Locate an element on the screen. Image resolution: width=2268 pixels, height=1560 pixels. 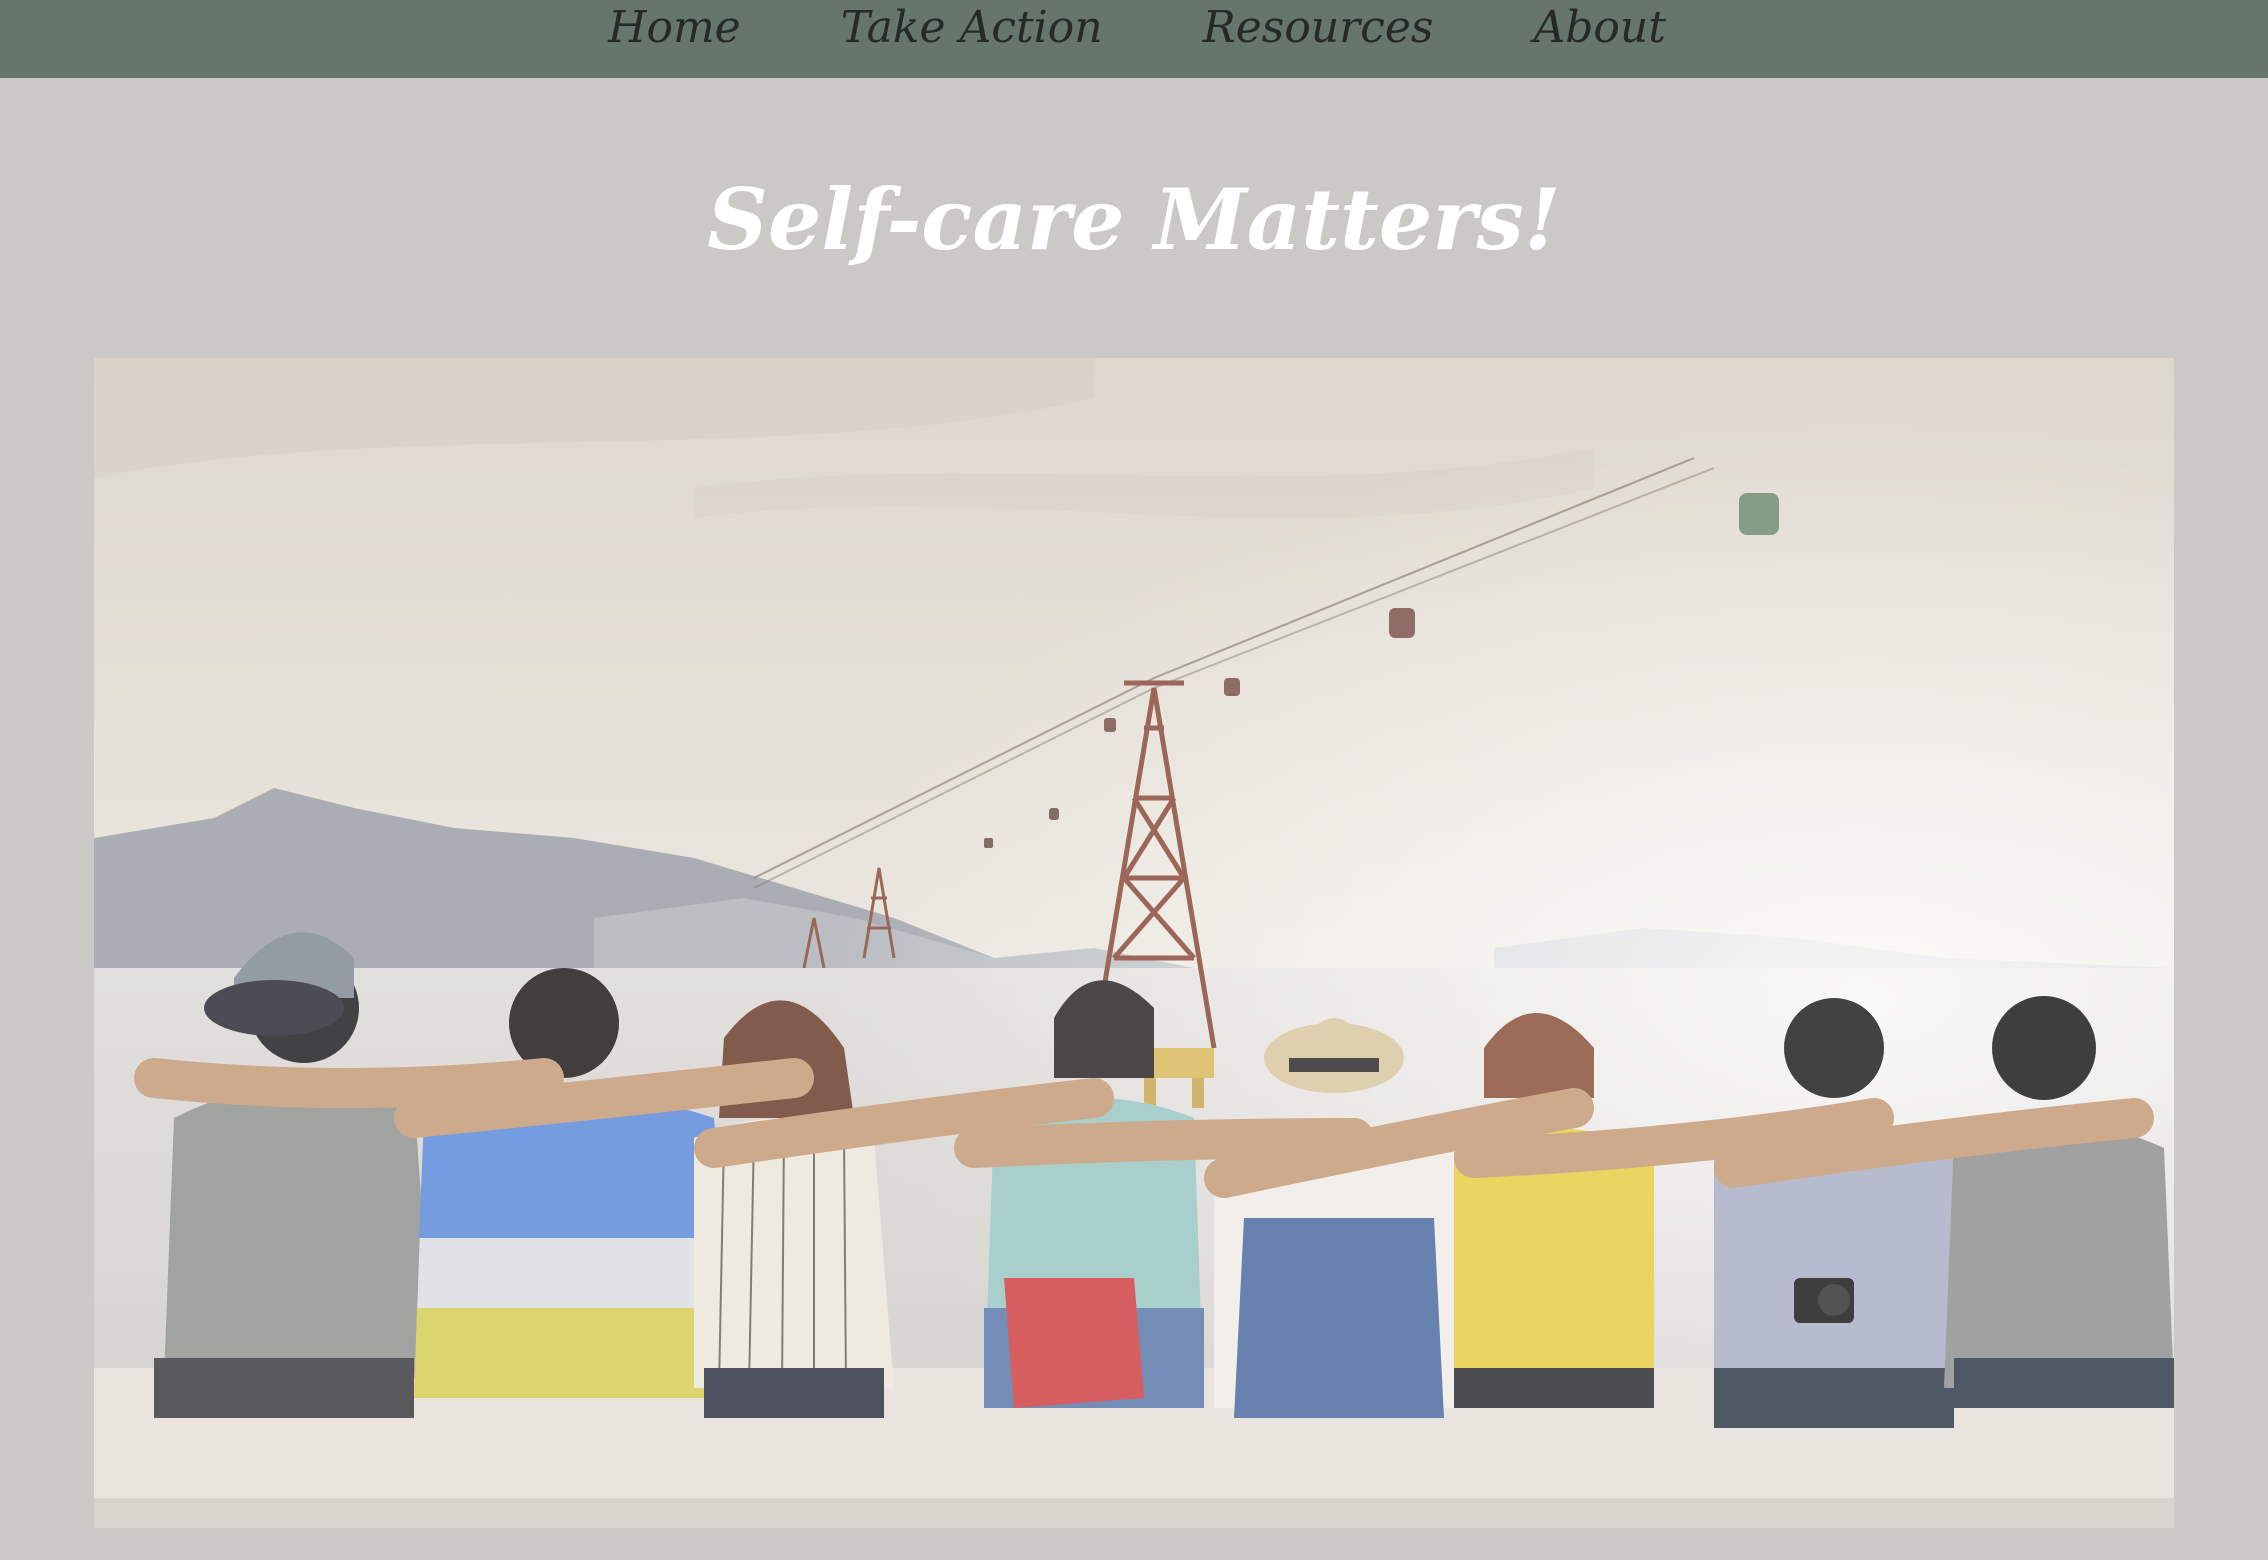
nav-link-home: Home is located at coordinates (674, 28).